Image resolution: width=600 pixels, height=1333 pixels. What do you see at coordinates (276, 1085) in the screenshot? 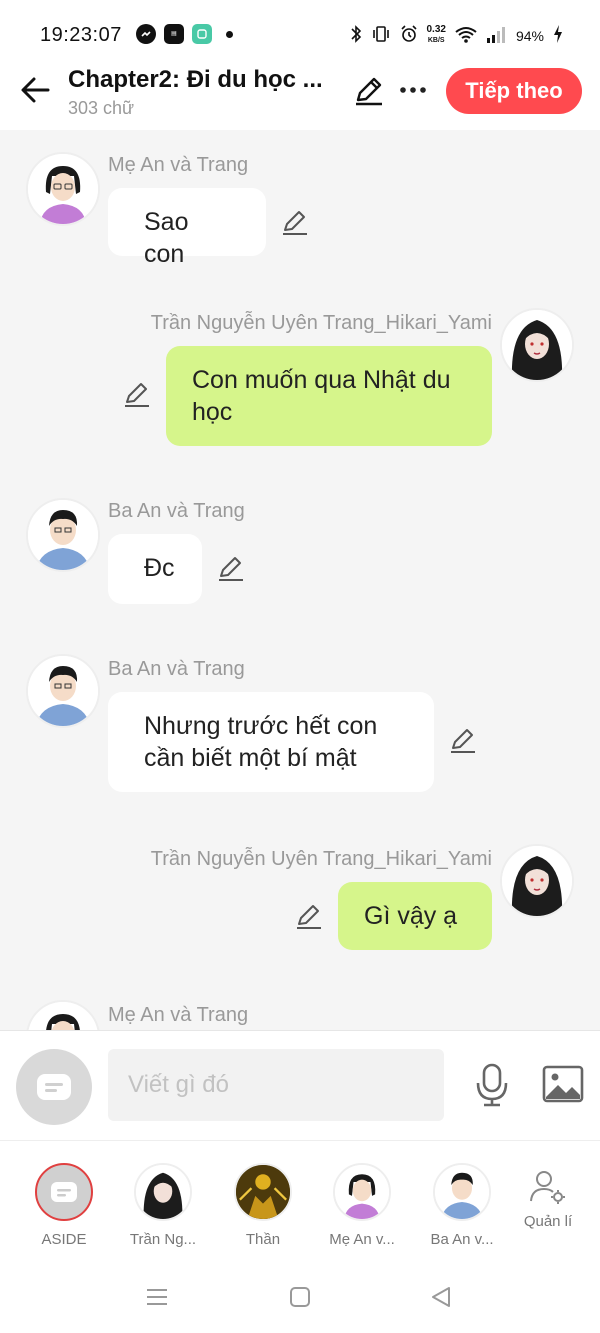
I see `message-input` at bounding box center [276, 1085].